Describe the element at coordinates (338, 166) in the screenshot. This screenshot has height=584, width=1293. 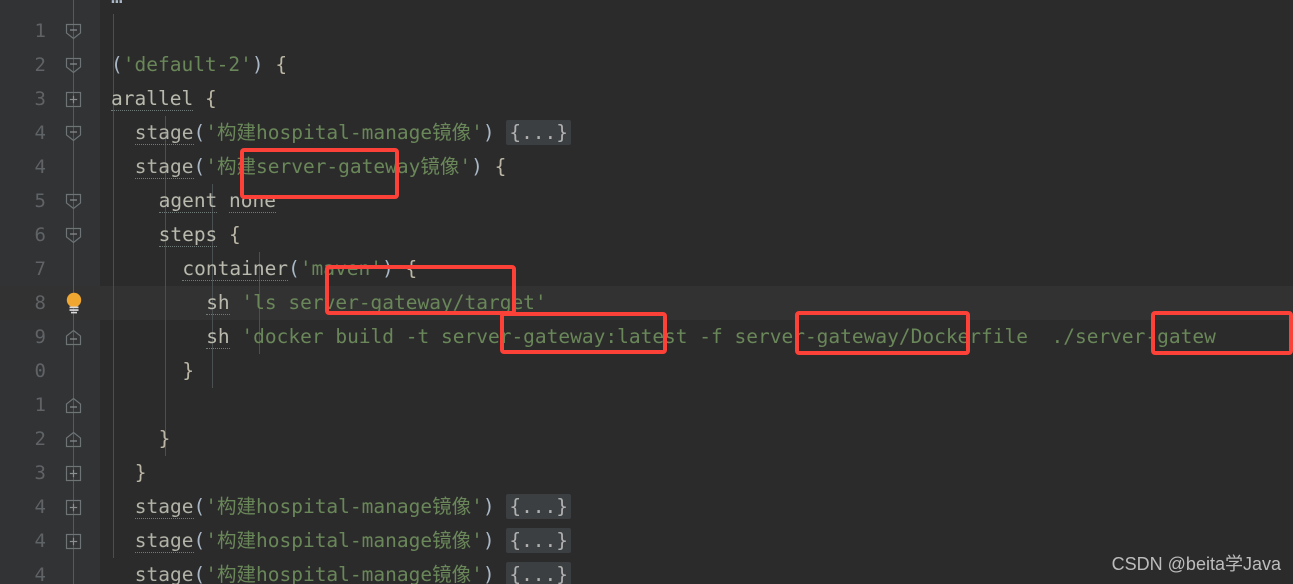
I see `code-token-str: '构建server-gateway镜像'` at that location.